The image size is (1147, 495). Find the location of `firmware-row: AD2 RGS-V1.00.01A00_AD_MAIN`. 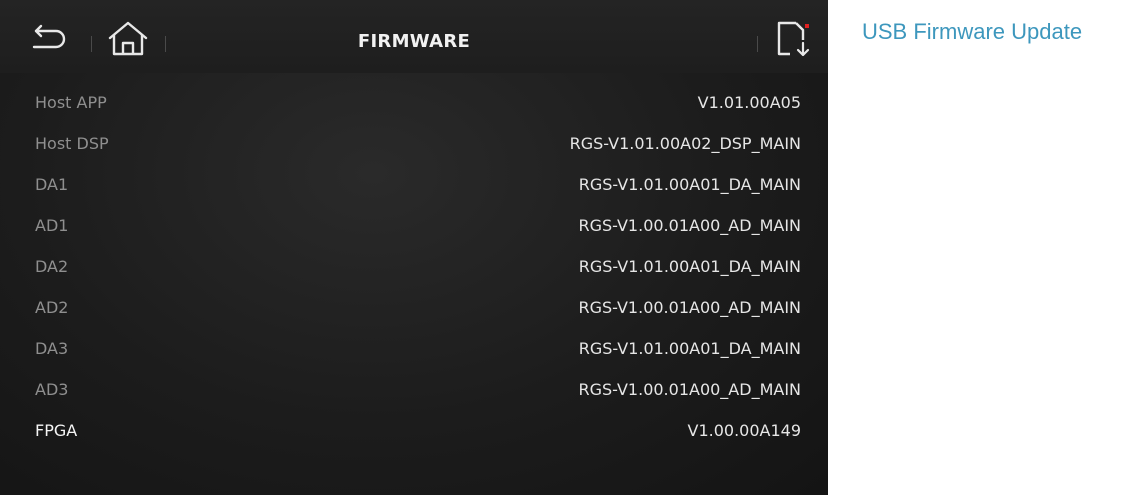

firmware-row: AD2 RGS-V1.00.01A00_AD_MAIN is located at coordinates (414, 307).